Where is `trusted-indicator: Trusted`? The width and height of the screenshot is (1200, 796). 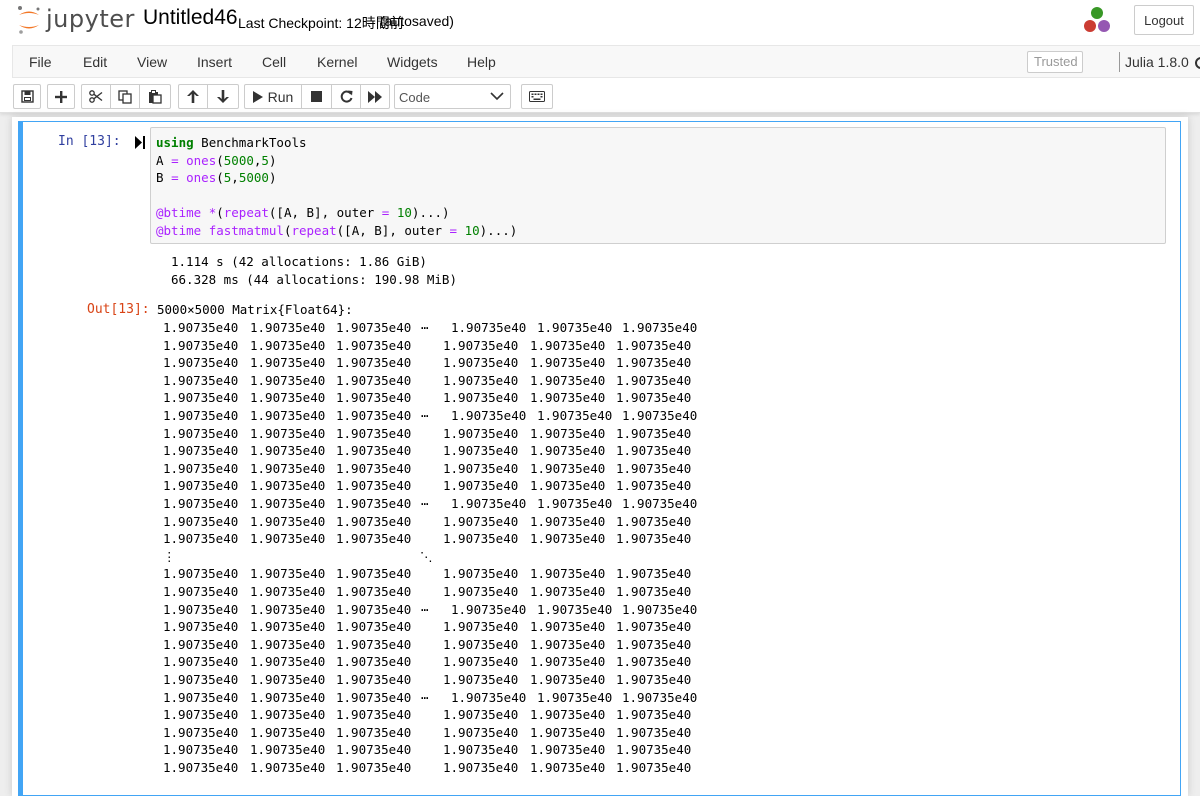
trusted-indicator: Trusted is located at coordinates (1055, 62).